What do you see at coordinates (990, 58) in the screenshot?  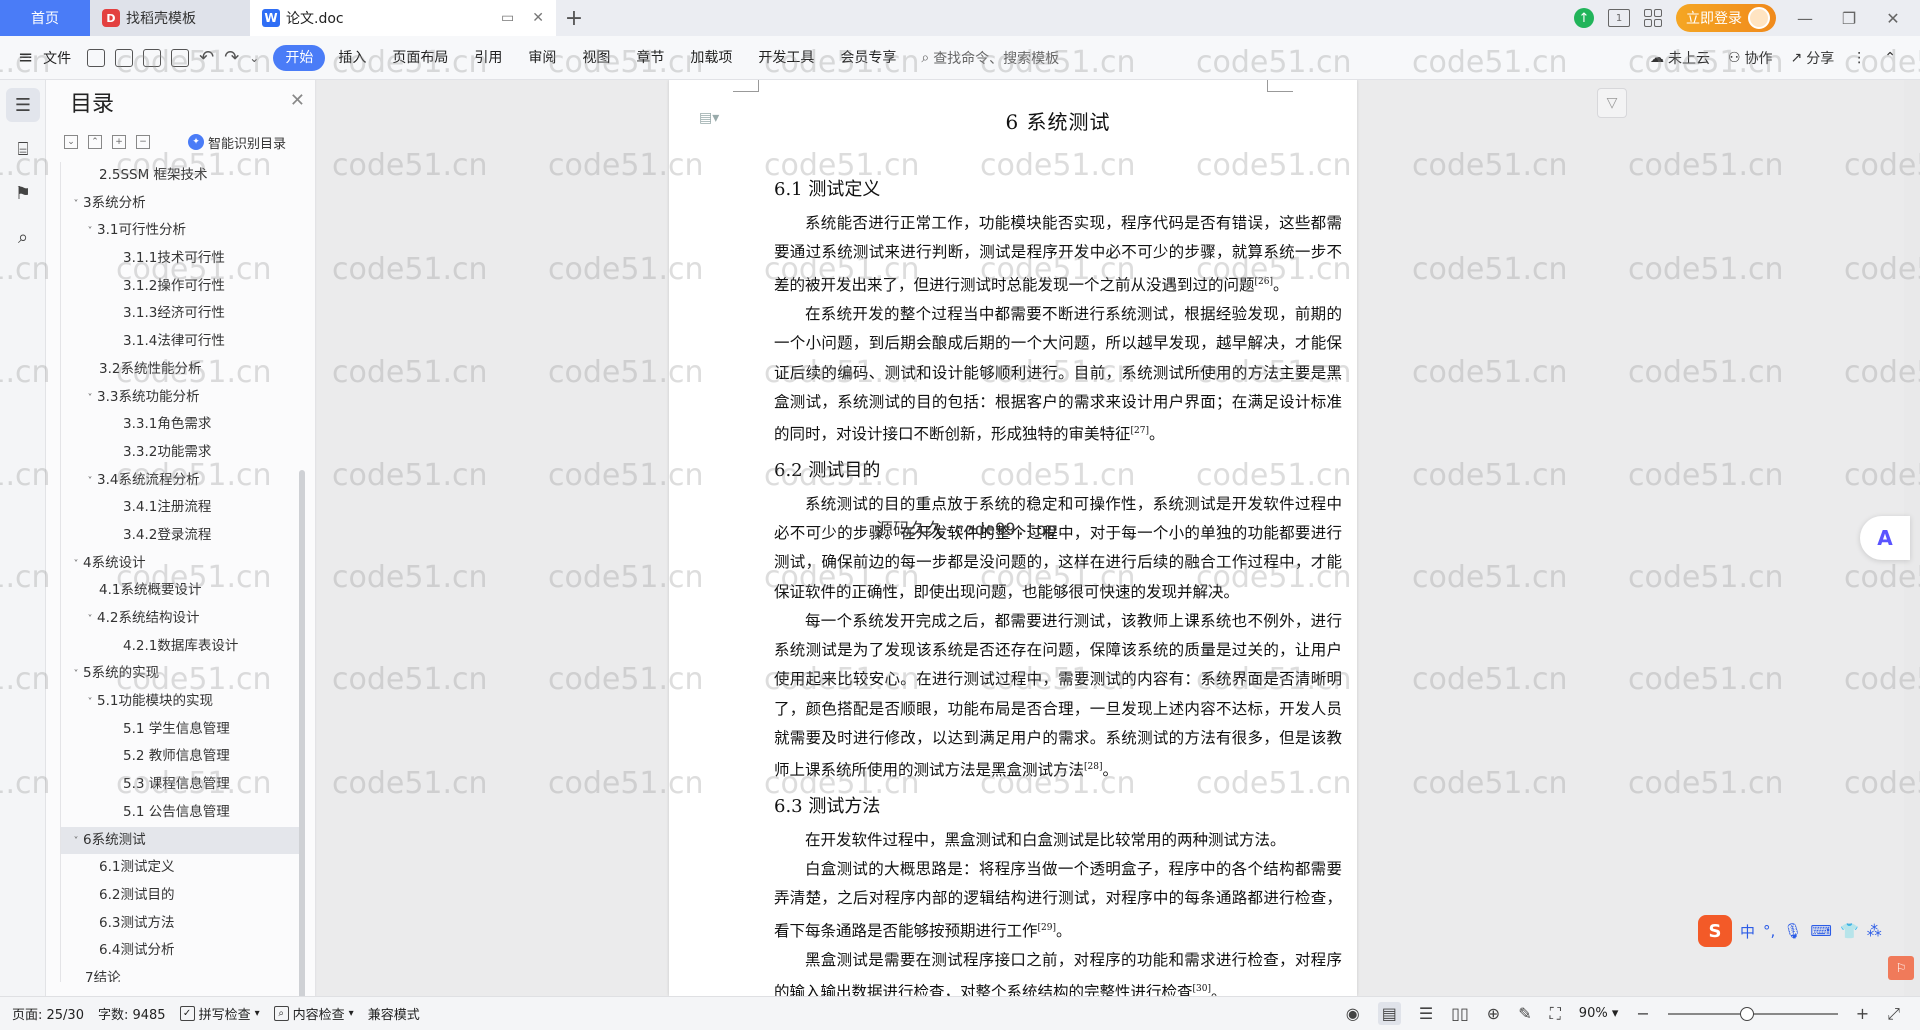 I see `command-search: ⌕ 查找命令、搜索模板` at bounding box center [990, 58].